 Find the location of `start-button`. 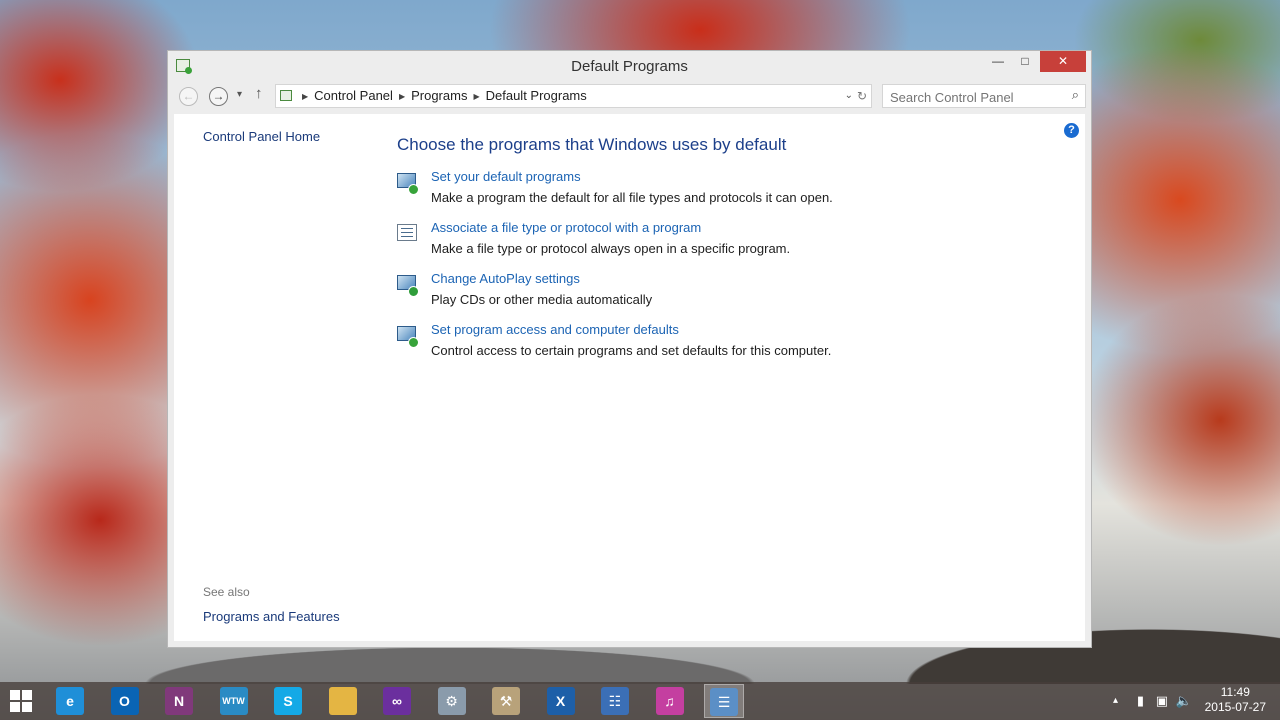

start-button is located at coordinates (21, 701).